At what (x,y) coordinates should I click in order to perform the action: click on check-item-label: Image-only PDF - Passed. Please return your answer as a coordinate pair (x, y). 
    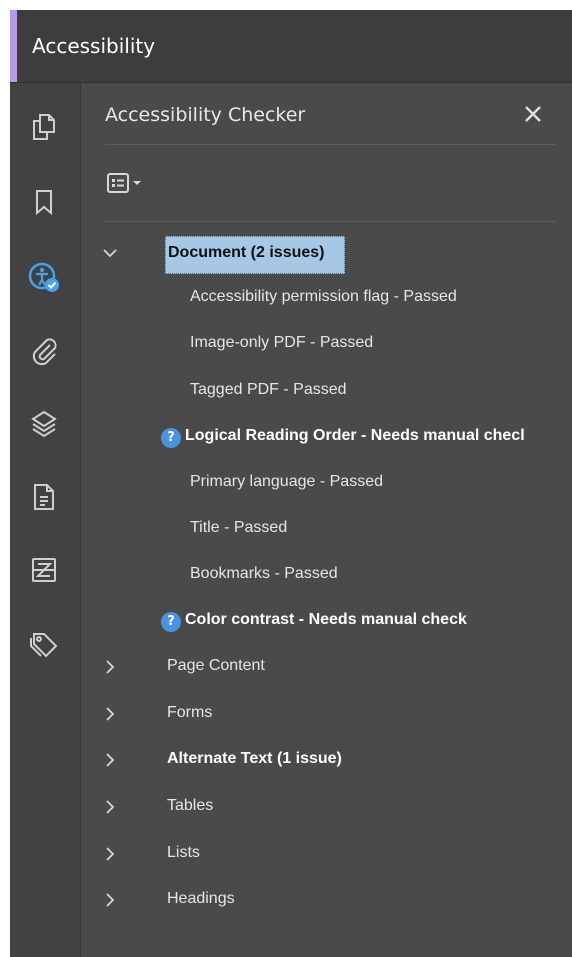
    Looking at the image, I should click on (282, 342).